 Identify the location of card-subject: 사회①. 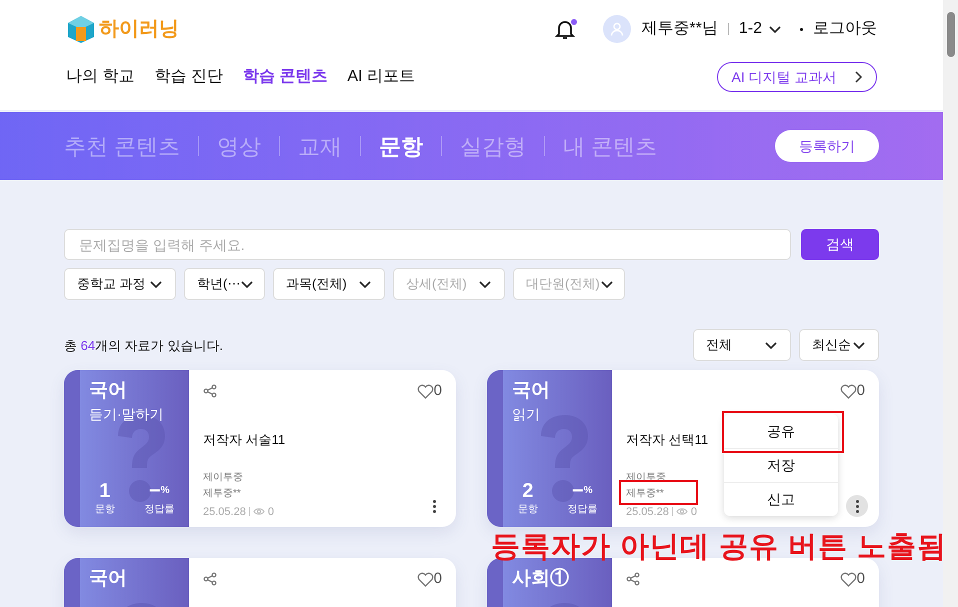
(540, 579).